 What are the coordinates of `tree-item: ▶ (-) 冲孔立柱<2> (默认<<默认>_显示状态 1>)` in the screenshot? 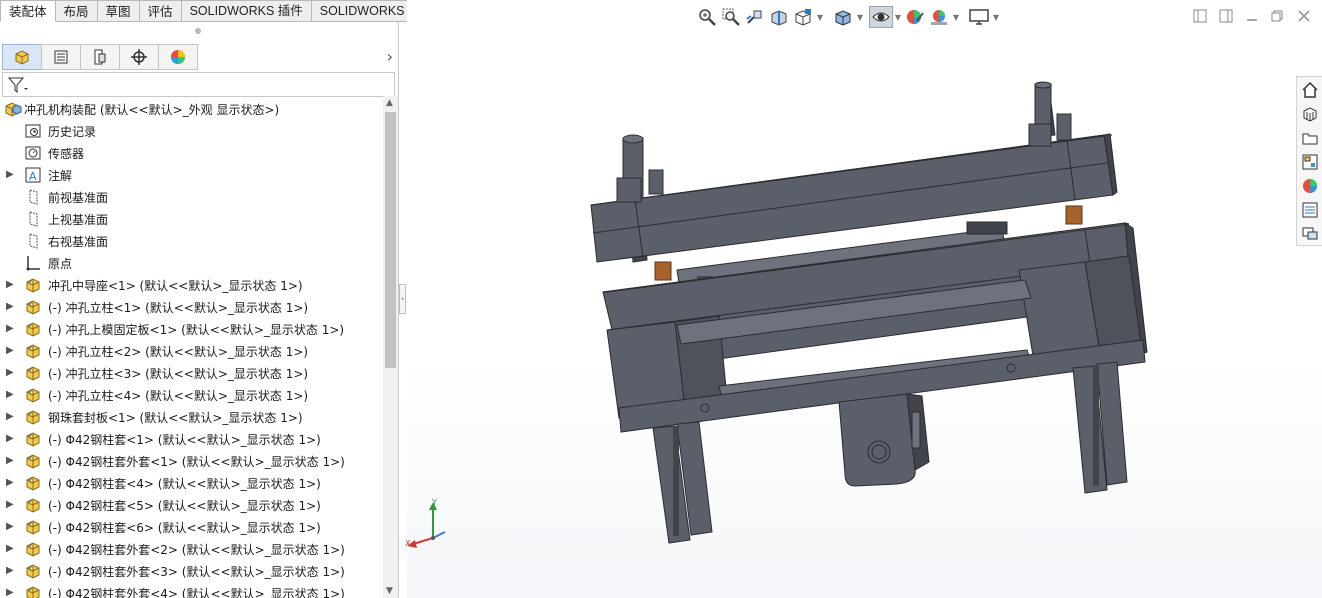 It's located at (191, 351).